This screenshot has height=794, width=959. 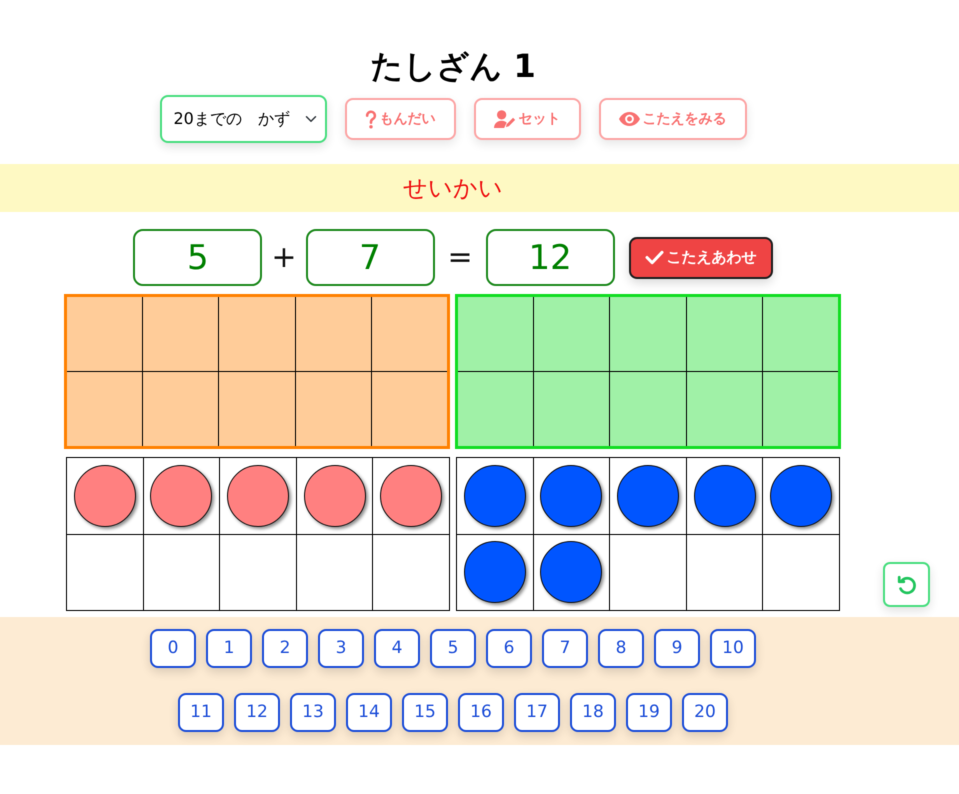 I want to click on number-button: 15, so click(x=425, y=712).